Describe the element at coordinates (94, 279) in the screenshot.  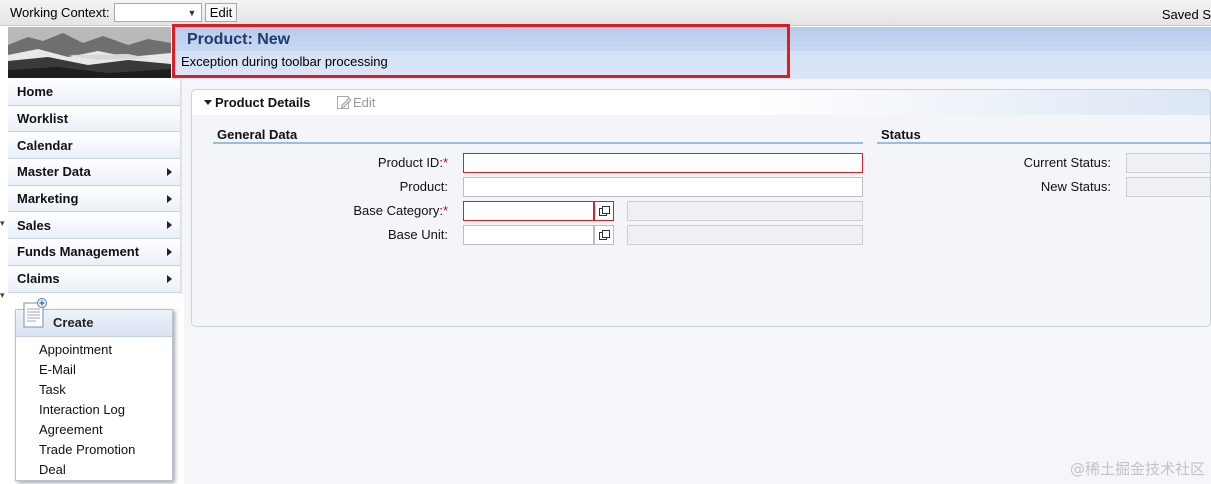
I see `nav-item-claims: Claims` at that location.